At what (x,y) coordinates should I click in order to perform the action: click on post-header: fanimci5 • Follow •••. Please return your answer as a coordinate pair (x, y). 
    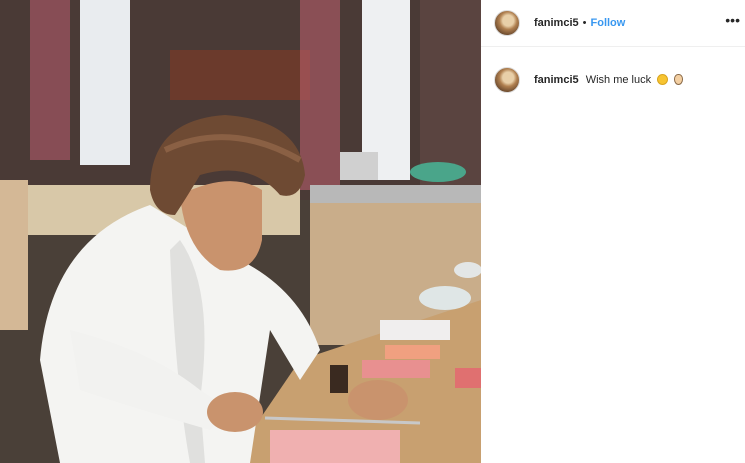
    Looking at the image, I should click on (613, 23).